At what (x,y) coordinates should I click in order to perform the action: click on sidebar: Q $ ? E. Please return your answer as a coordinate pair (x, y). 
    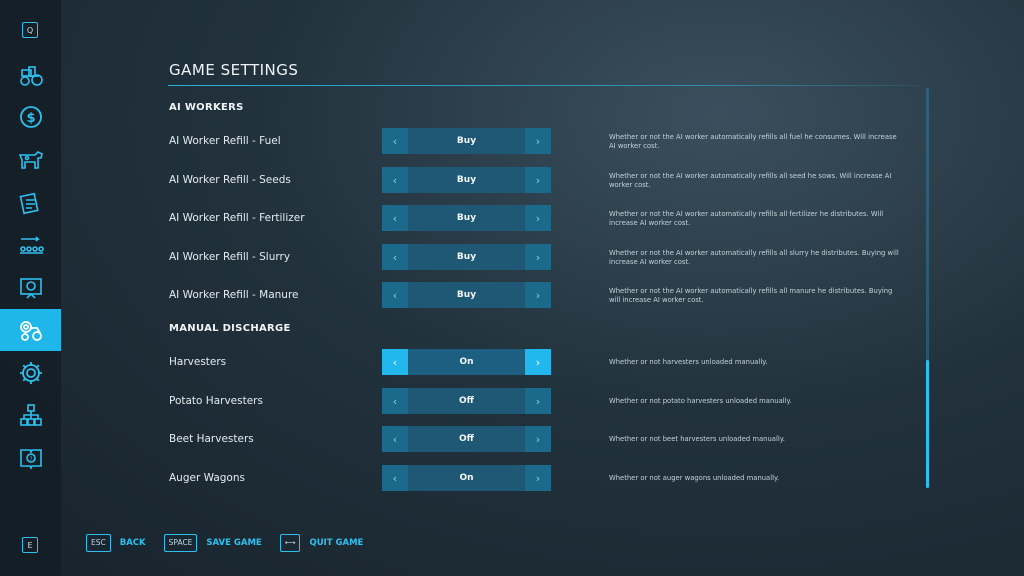
    Looking at the image, I should click on (30, 288).